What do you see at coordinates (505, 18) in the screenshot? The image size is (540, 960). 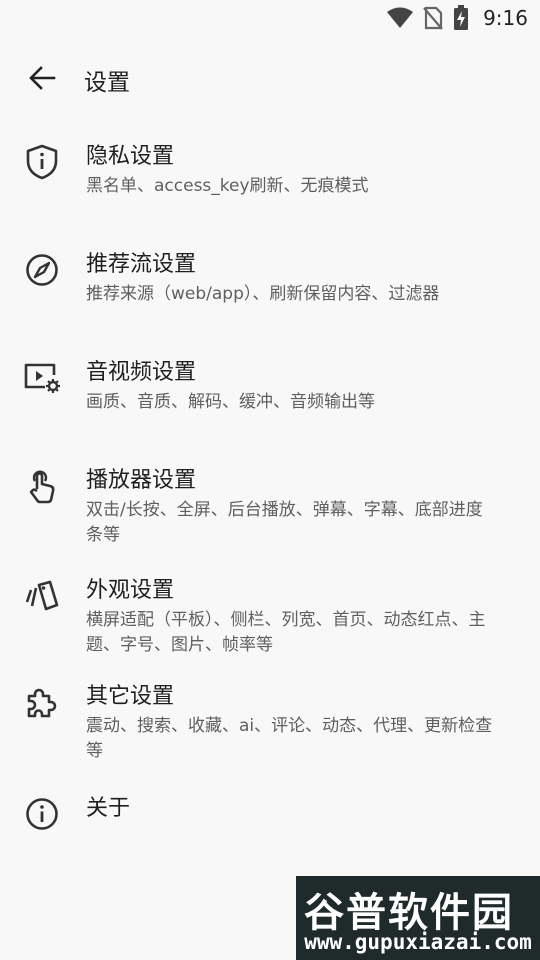 I see `status-time: 9:16` at bounding box center [505, 18].